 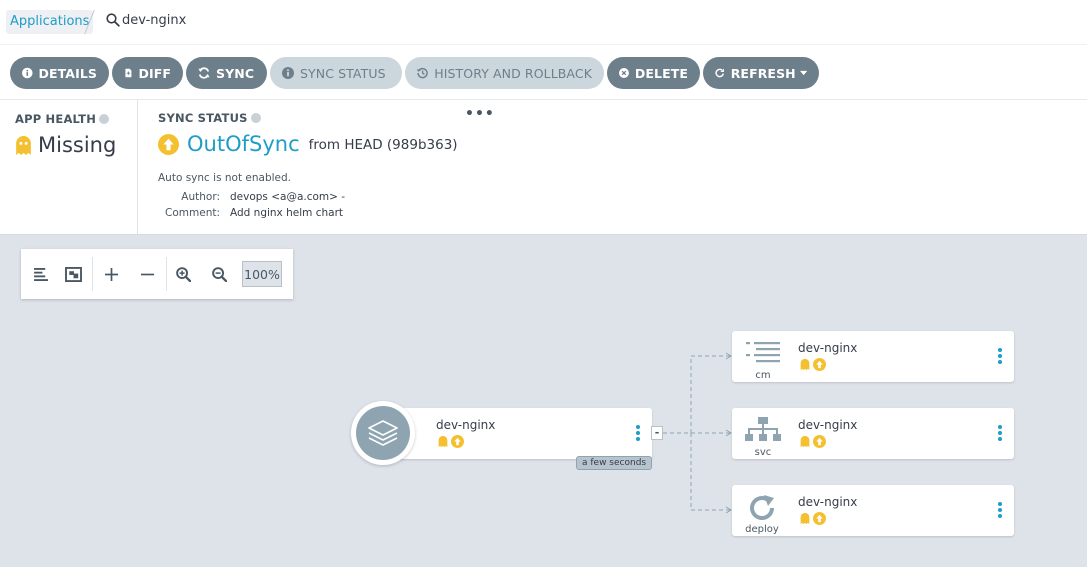 I want to click on app-node-name: dev-nginx, so click(x=466, y=425).